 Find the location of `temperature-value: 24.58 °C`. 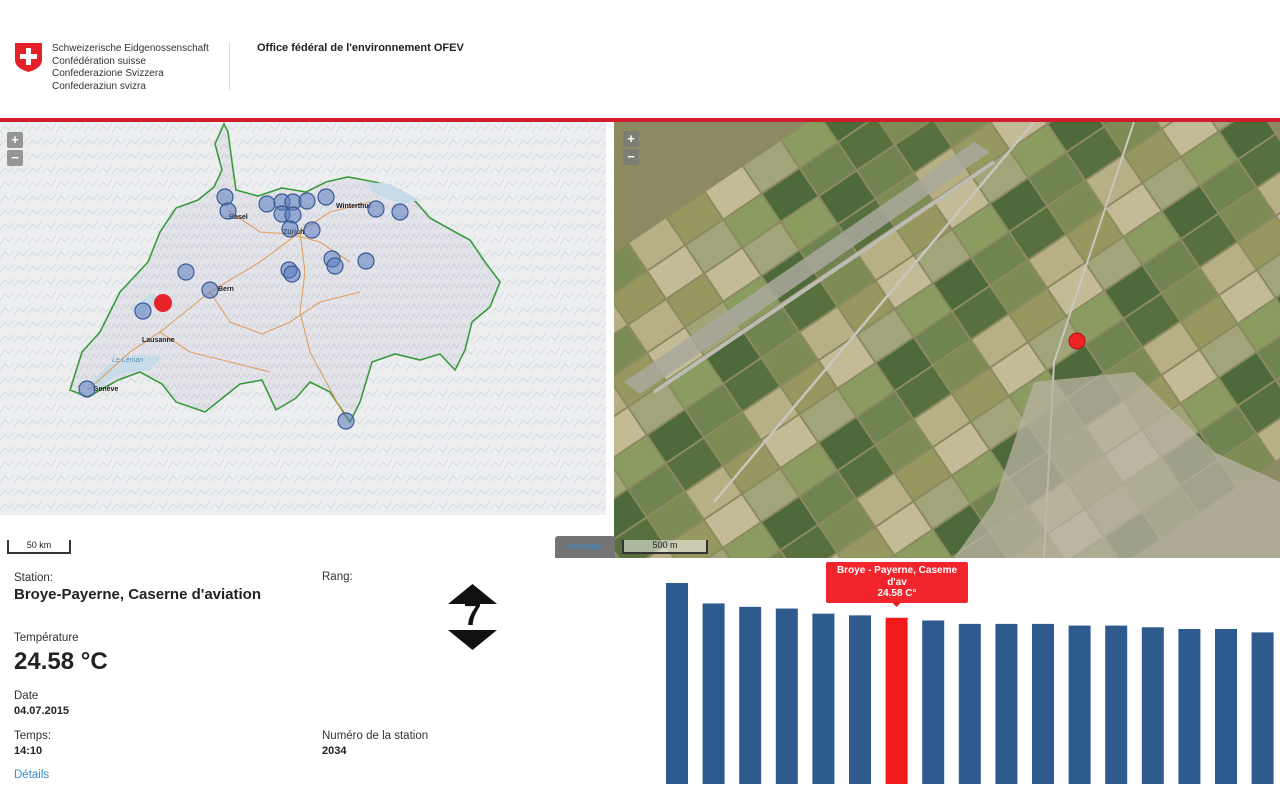

temperature-value: 24.58 °C is located at coordinates (61, 661).